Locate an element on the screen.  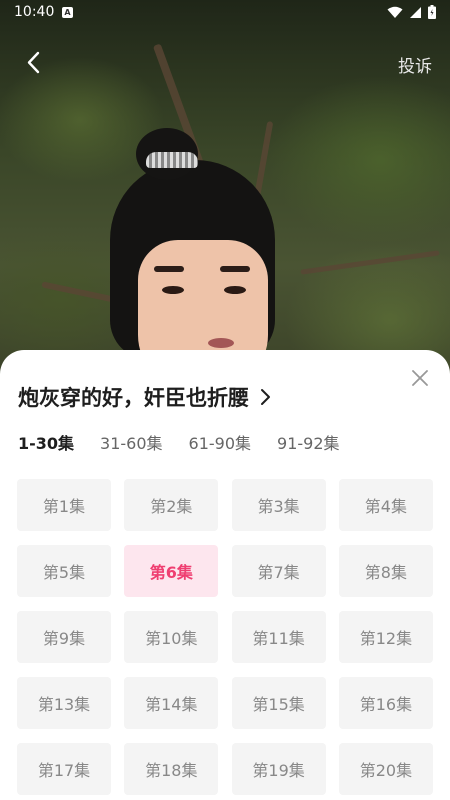
episode-button: 第14集 is located at coordinates (171, 703).